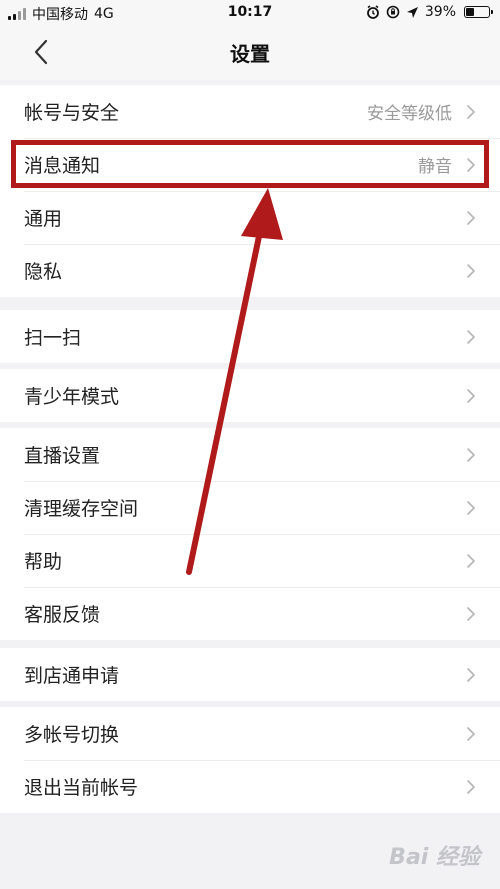 The width and height of the screenshot is (500, 889). I want to click on settings-row-label: 退出当前帐号, so click(81, 788).